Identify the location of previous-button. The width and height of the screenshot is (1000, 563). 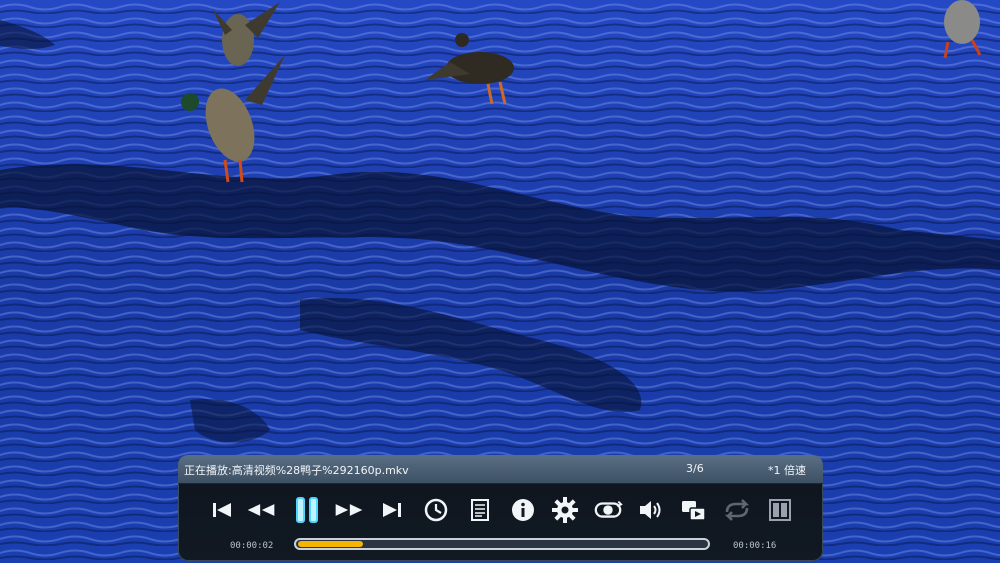
(222, 510).